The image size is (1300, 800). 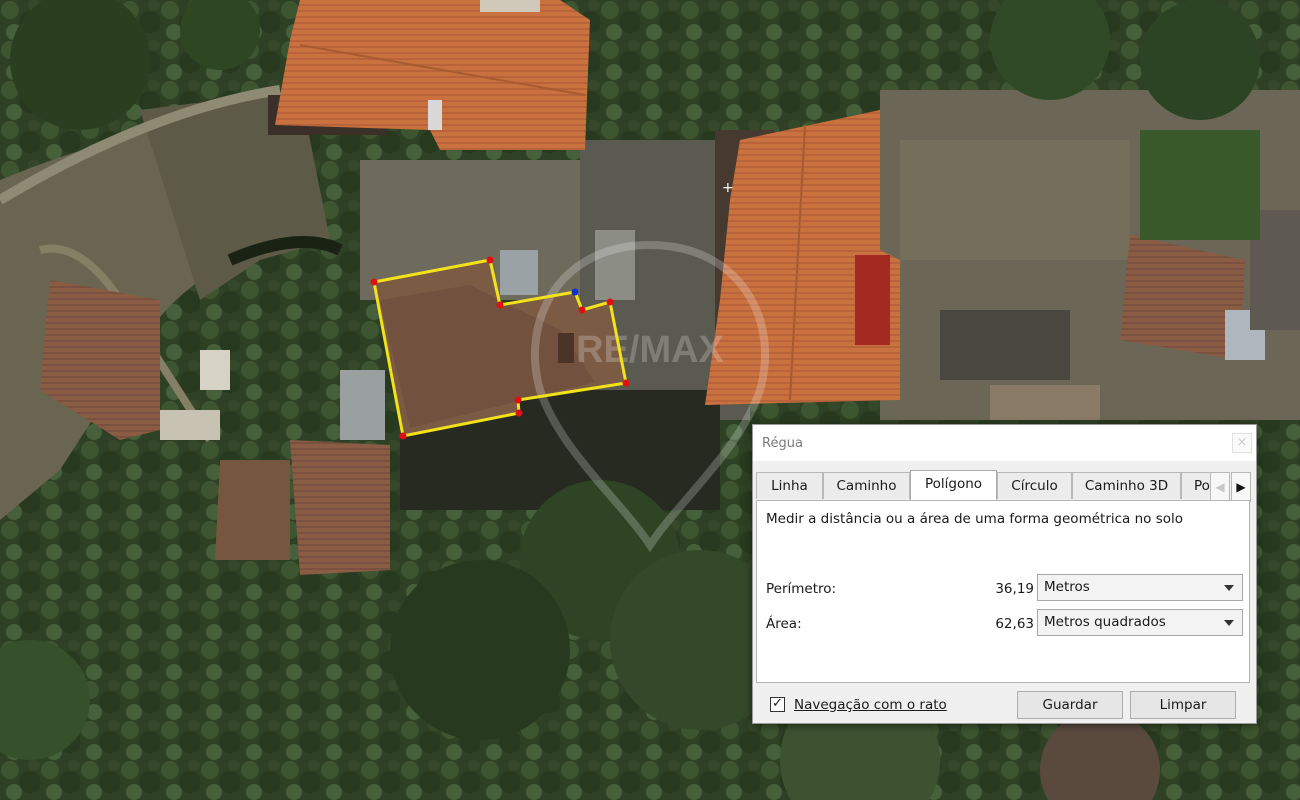 What do you see at coordinates (789, 485) in the screenshot?
I see `tab-linha: Linha` at bounding box center [789, 485].